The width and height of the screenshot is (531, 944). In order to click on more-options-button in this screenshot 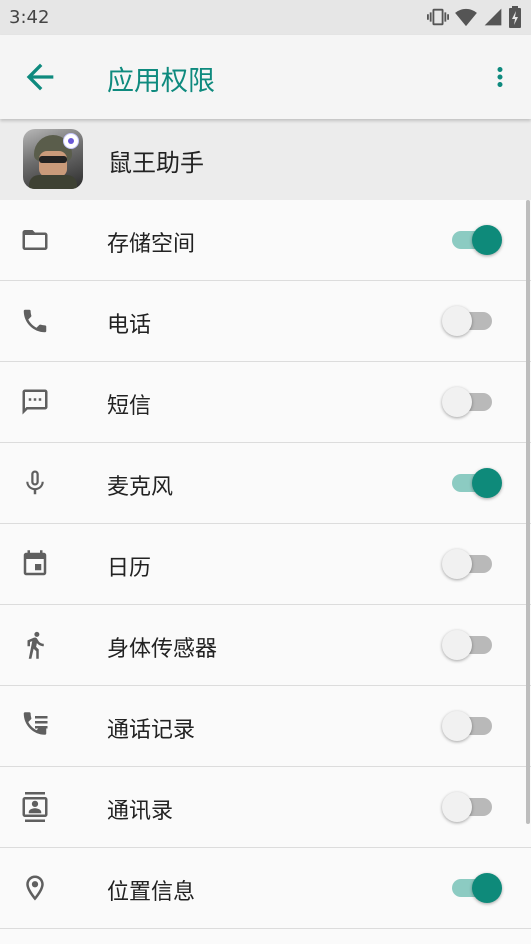, I will do `click(500, 77)`.